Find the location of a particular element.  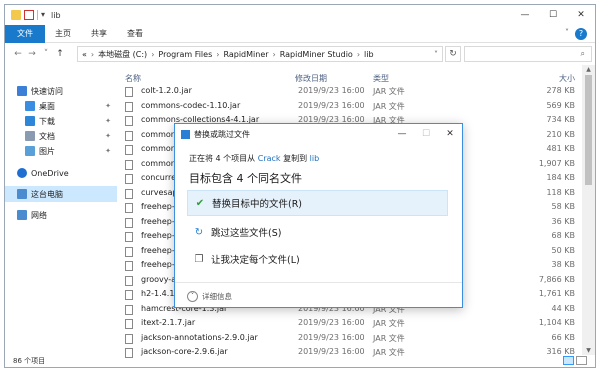

folder-icon is located at coordinates (16, 15).